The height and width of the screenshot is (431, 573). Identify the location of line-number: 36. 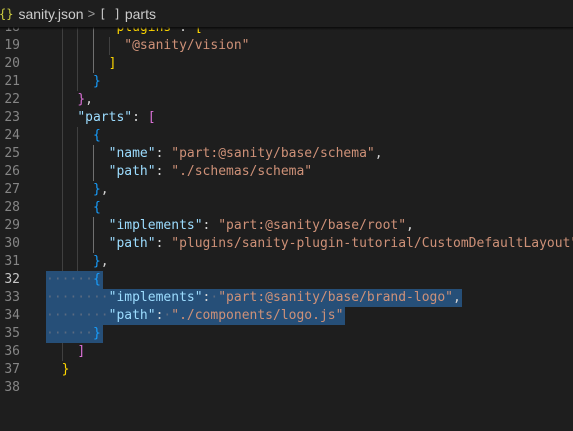
(12, 351).